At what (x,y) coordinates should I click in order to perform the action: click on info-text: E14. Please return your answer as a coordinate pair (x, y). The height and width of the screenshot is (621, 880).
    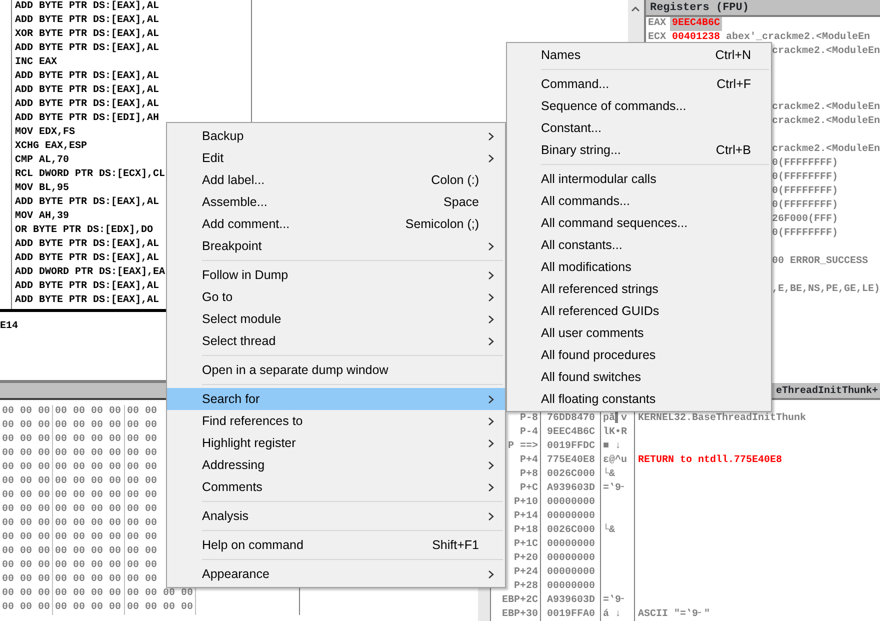
    Looking at the image, I should click on (9, 326).